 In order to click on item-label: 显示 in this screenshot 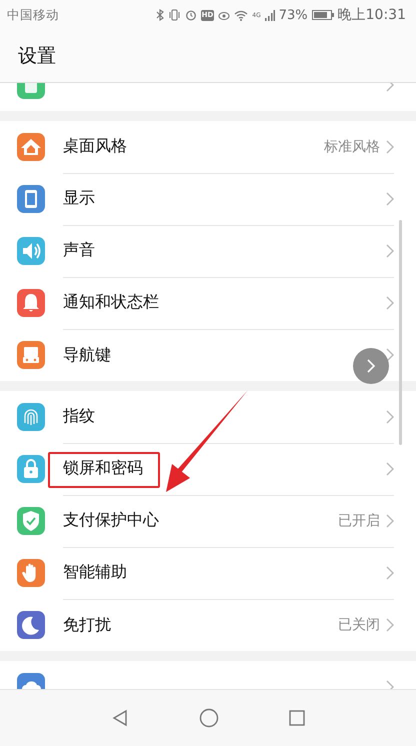, I will do `click(79, 198)`.